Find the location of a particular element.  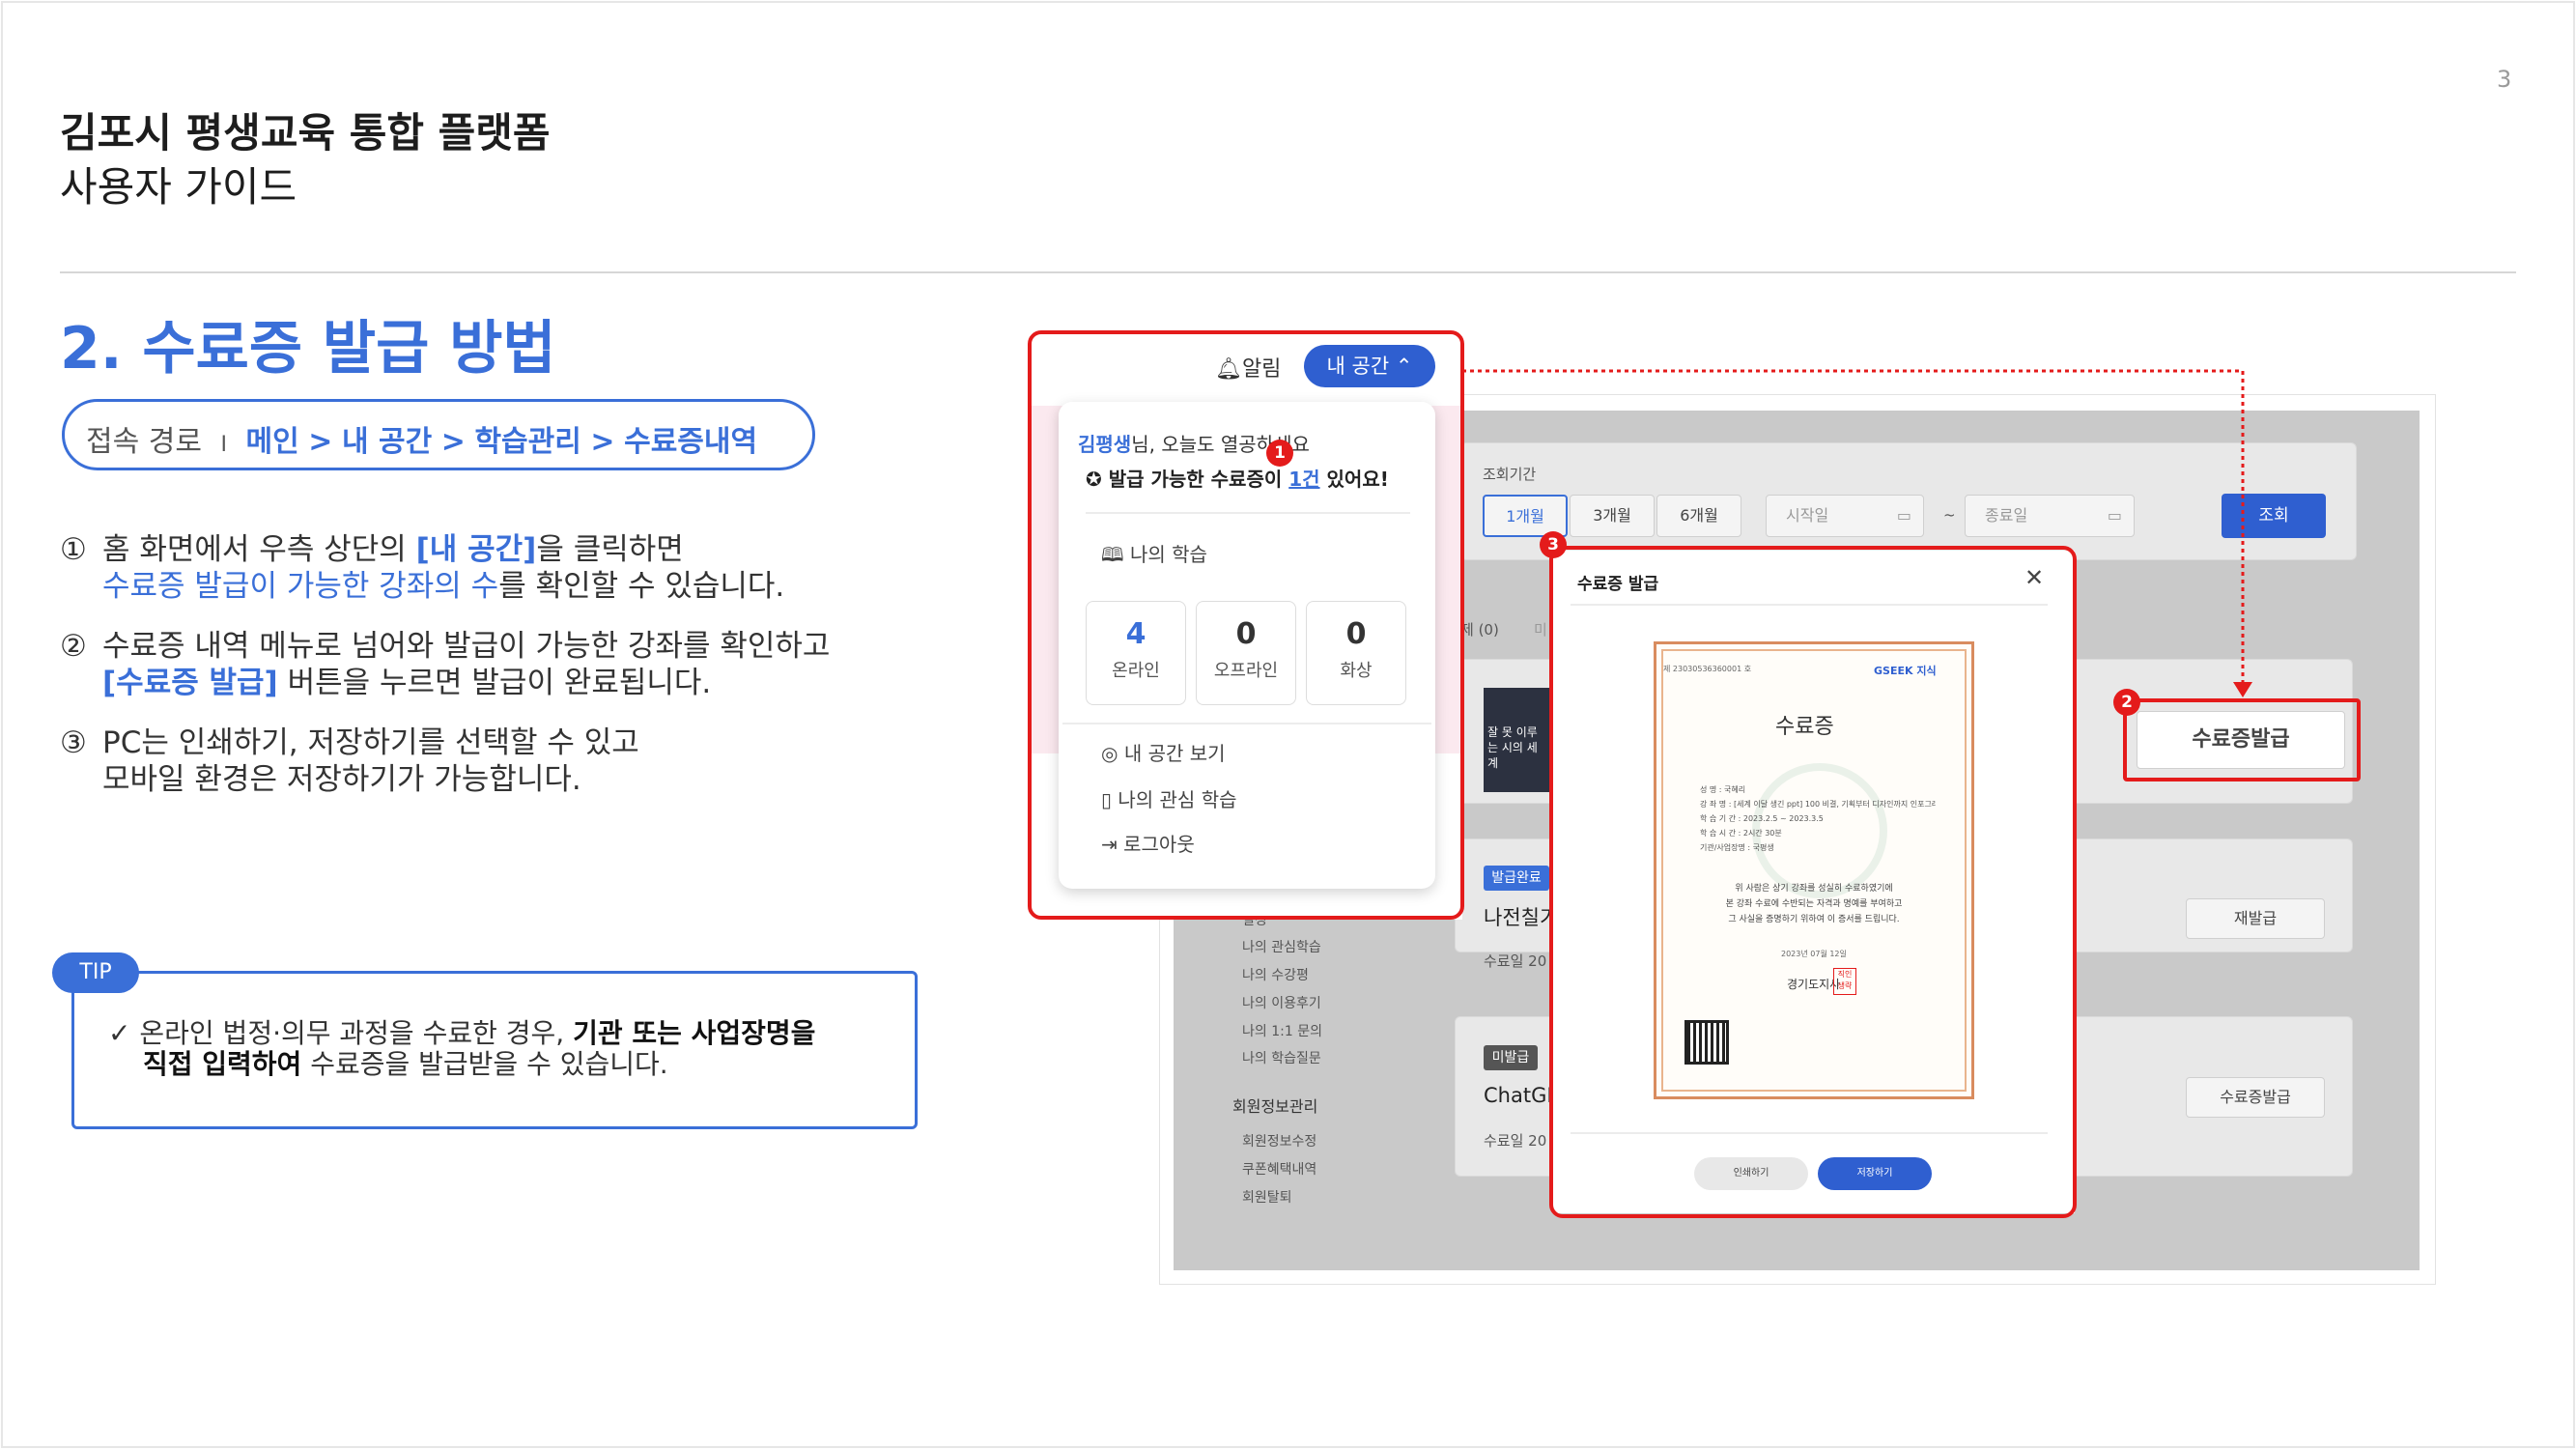

stat-online: 4 온라인 is located at coordinates (1136, 653).